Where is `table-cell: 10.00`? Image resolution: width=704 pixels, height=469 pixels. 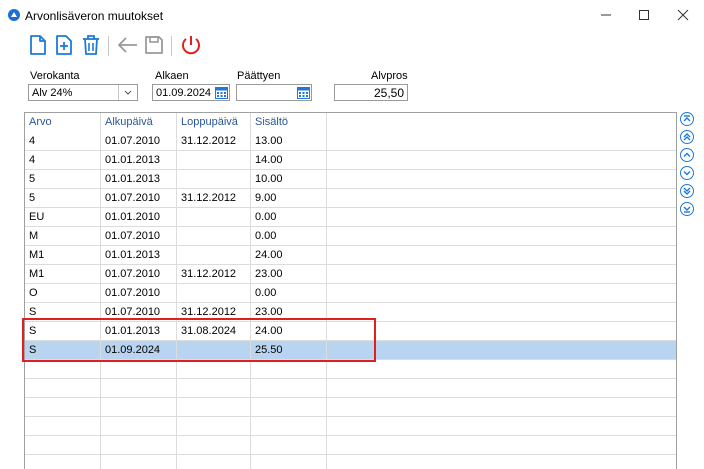 table-cell: 10.00 is located at coordinates (289, 179).